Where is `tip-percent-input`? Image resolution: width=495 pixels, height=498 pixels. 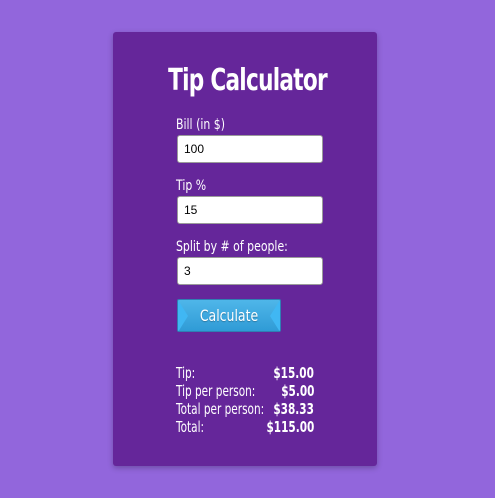
tip-percent-input is located at coordinates (250, 210).